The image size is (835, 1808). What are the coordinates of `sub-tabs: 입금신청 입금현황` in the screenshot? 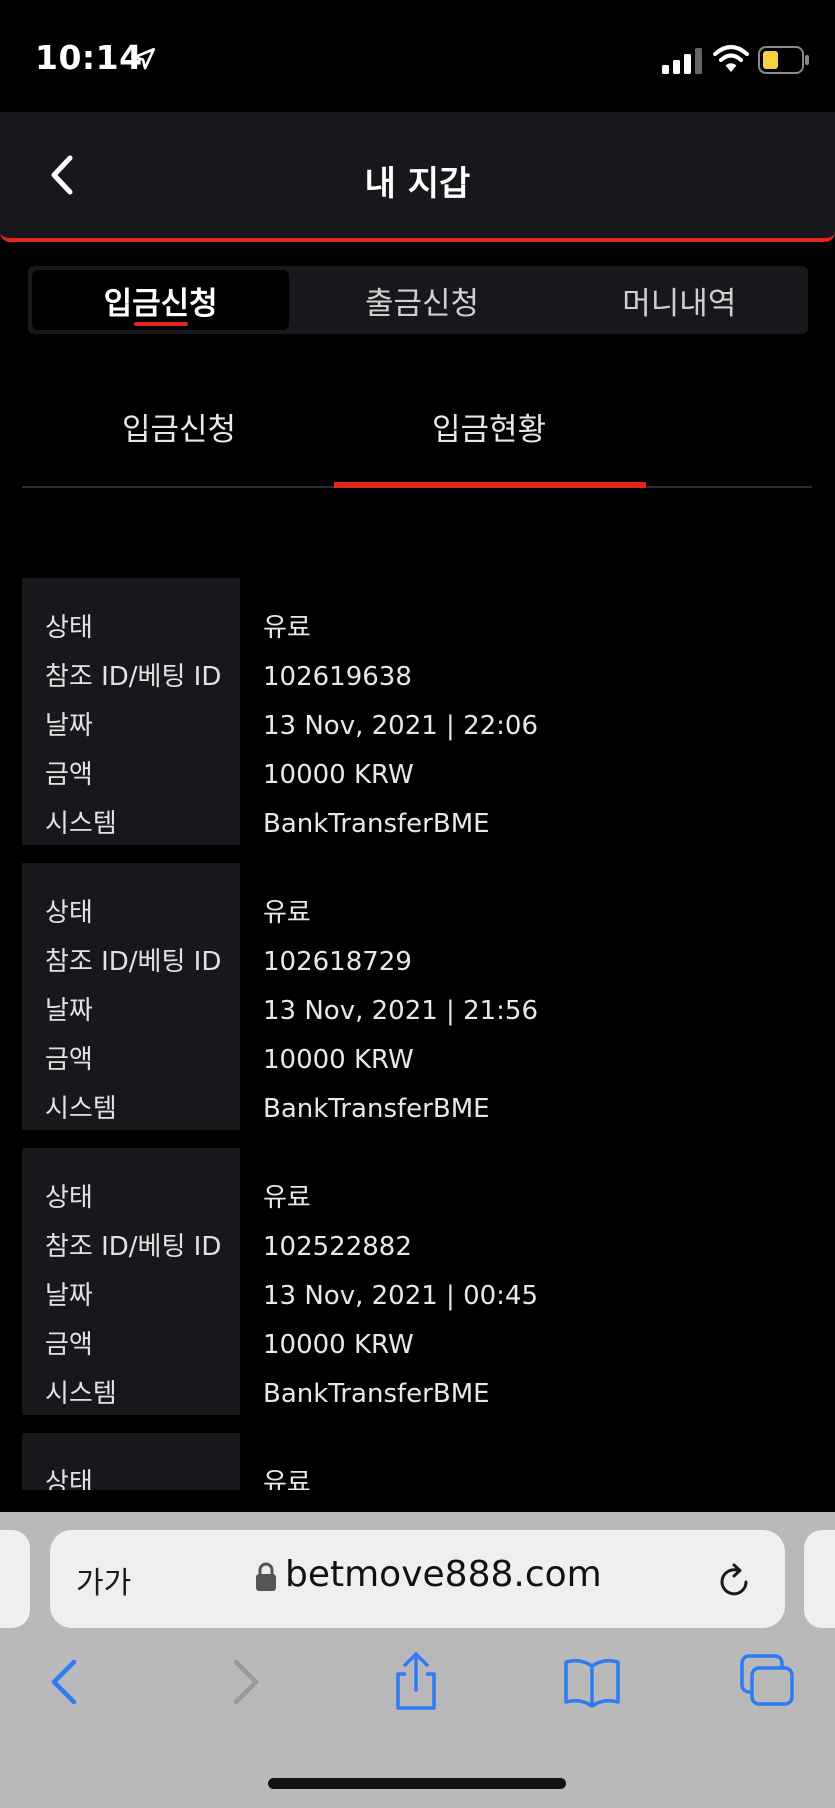 It's located at (417, 440).